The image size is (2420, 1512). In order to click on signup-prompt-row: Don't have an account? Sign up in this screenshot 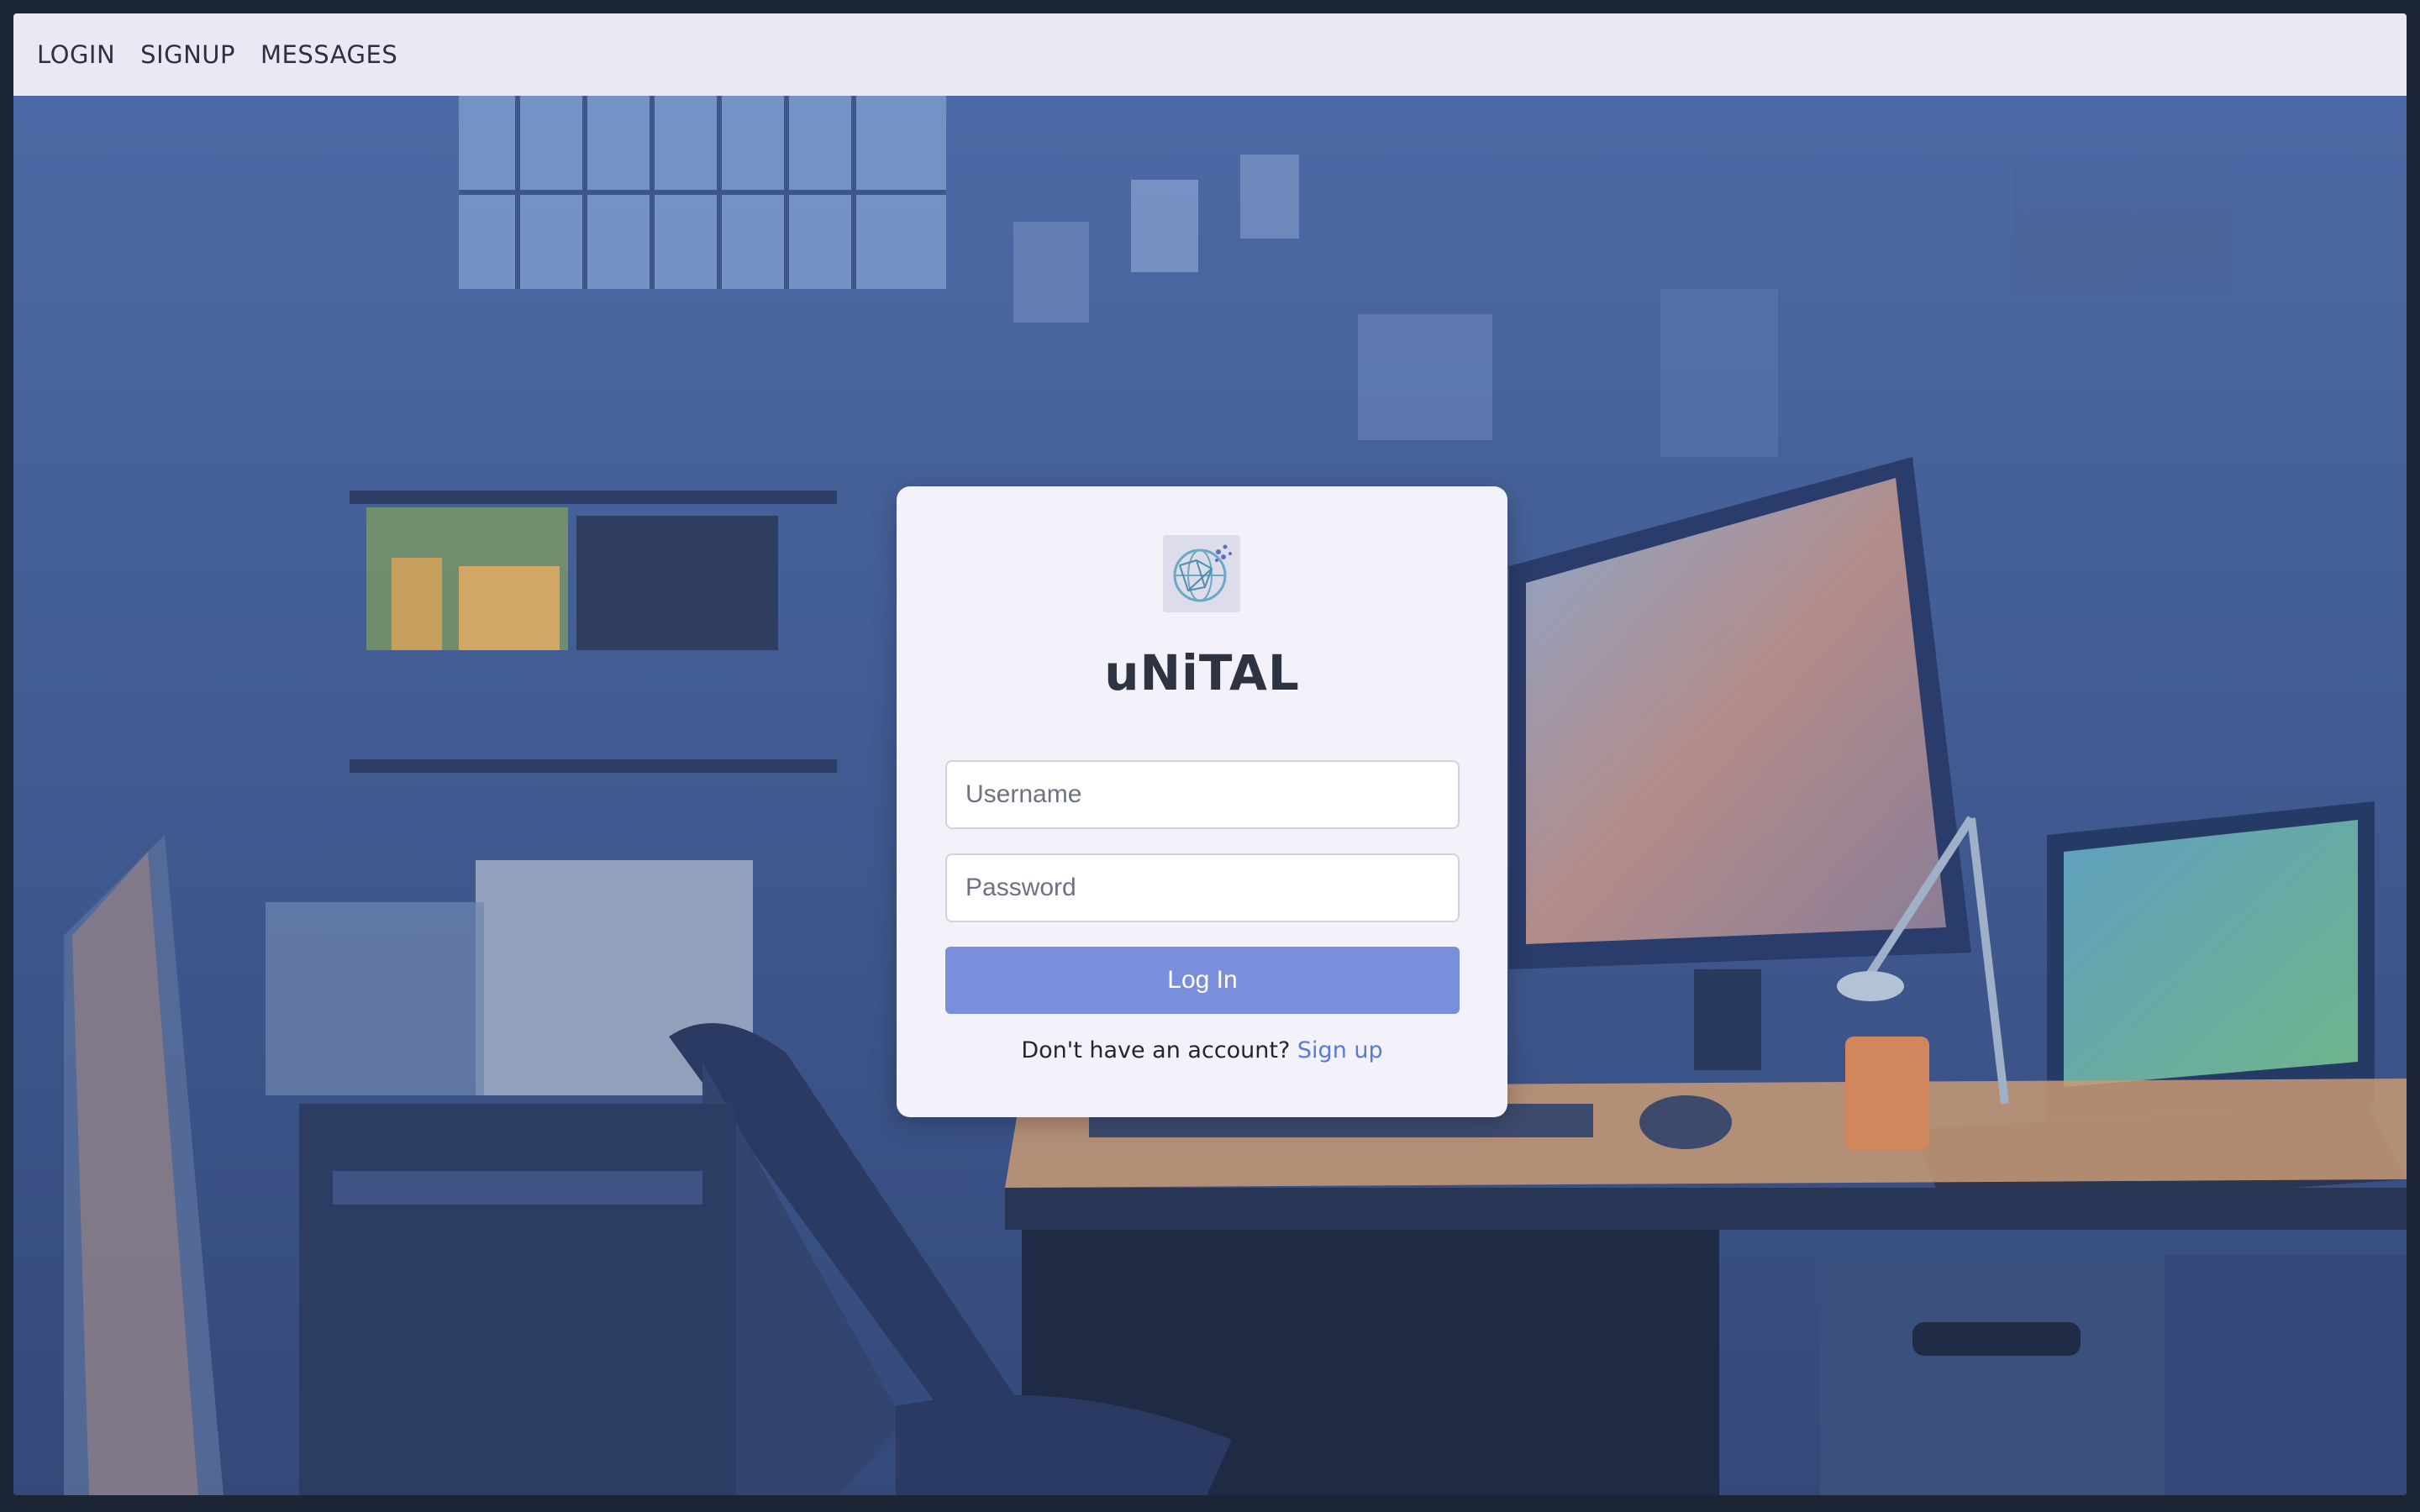, I will do `click(1202, 1050)`.